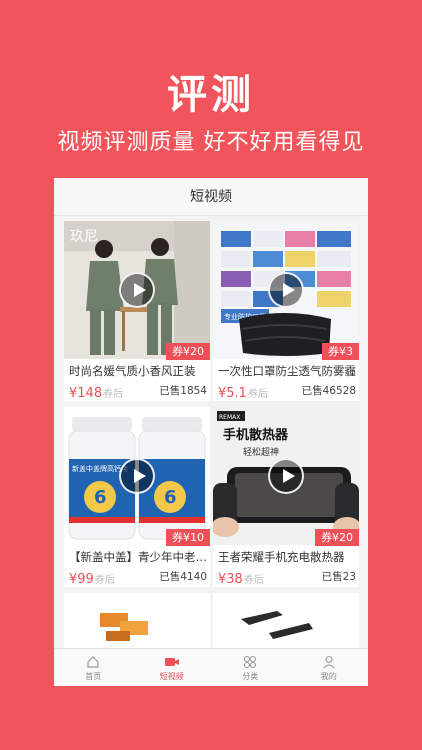  Describe the element at coordinates (93, 676) in the screenshot. I see `tab-label: 首页` at that location.